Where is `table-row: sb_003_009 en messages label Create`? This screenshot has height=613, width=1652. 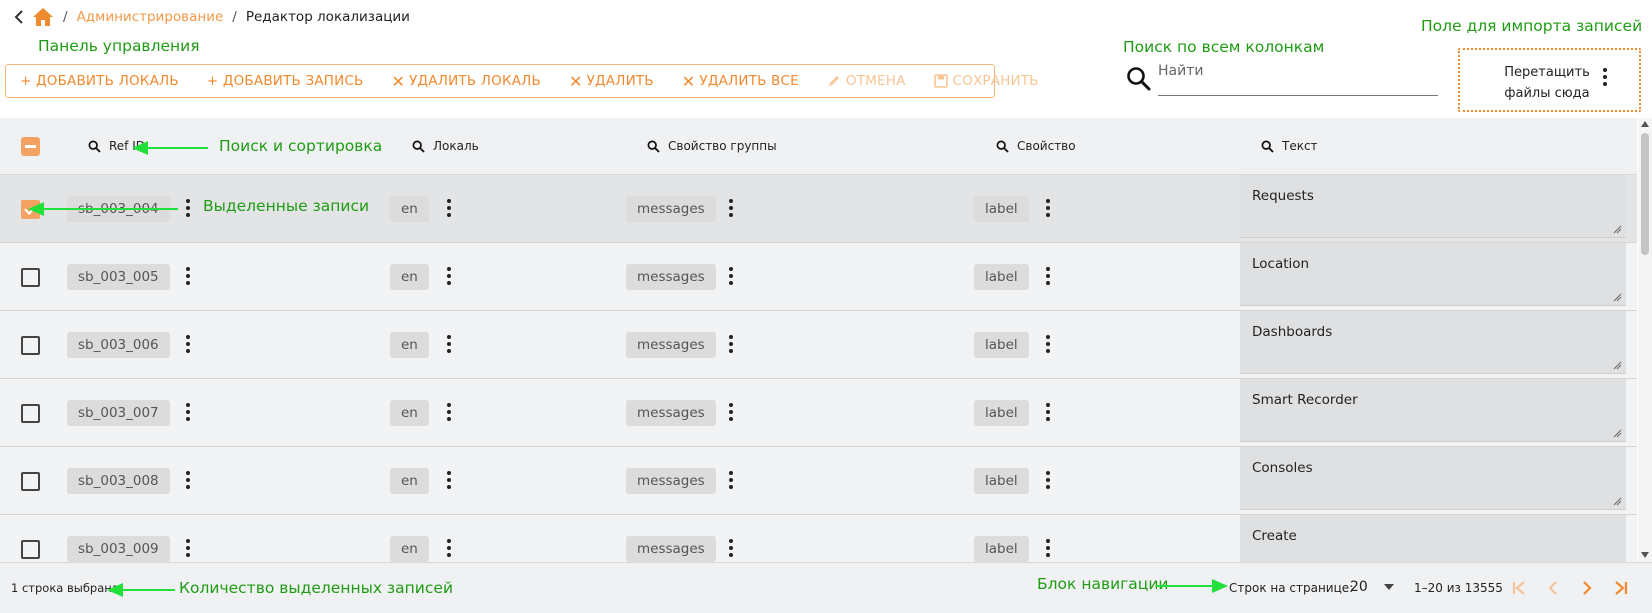
table-row: sb_003_009 en messages label Create is located at coordinates (818, 538).